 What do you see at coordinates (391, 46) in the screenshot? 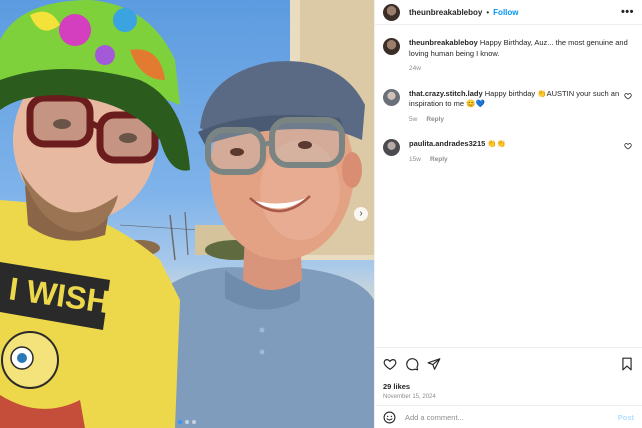
I see `caption-avatar` at bounding box center [391, 46].